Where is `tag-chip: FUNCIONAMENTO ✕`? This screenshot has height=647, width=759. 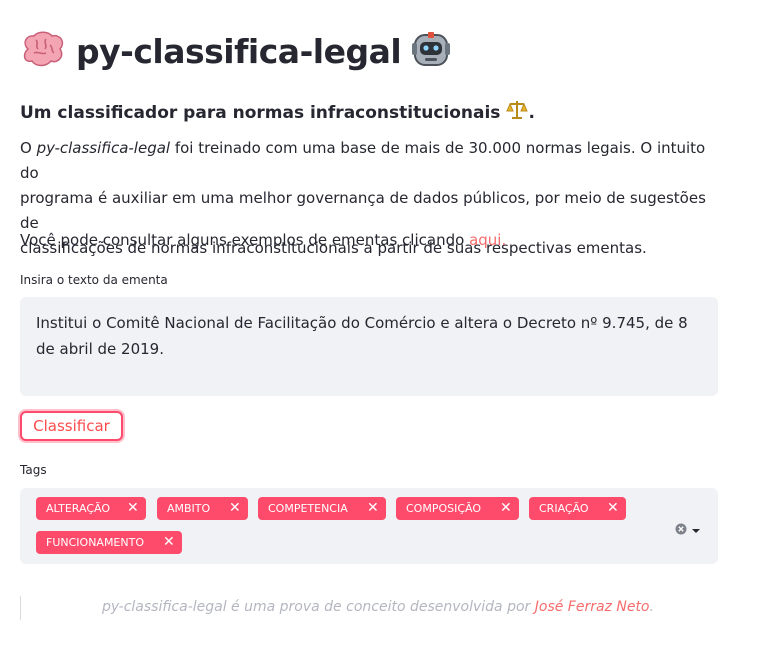 tag-chip: FUNCIONAMENTO ✕ is located at coordinates (109, 542).